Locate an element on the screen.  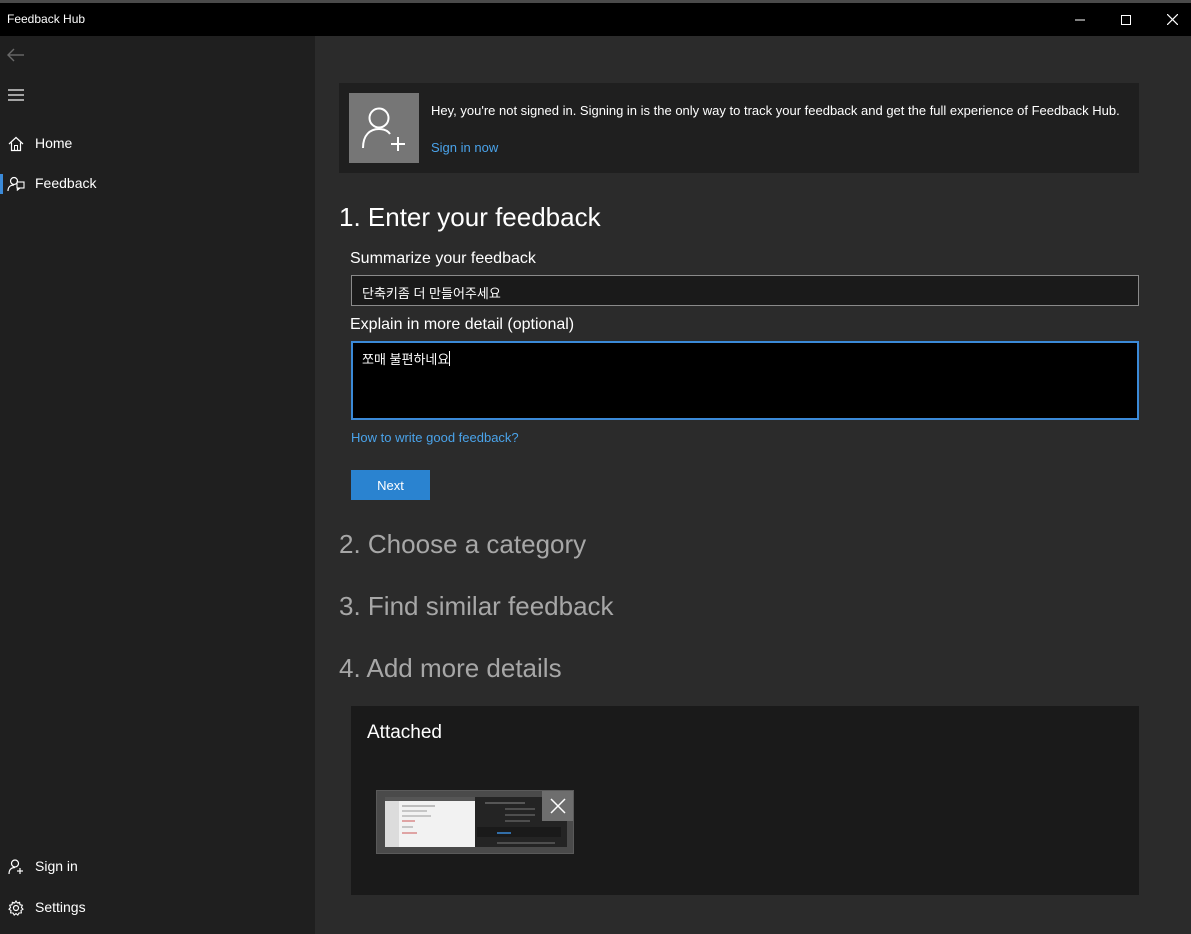
summary-label: Summarize your feedback is located at coordinates (443, 258).